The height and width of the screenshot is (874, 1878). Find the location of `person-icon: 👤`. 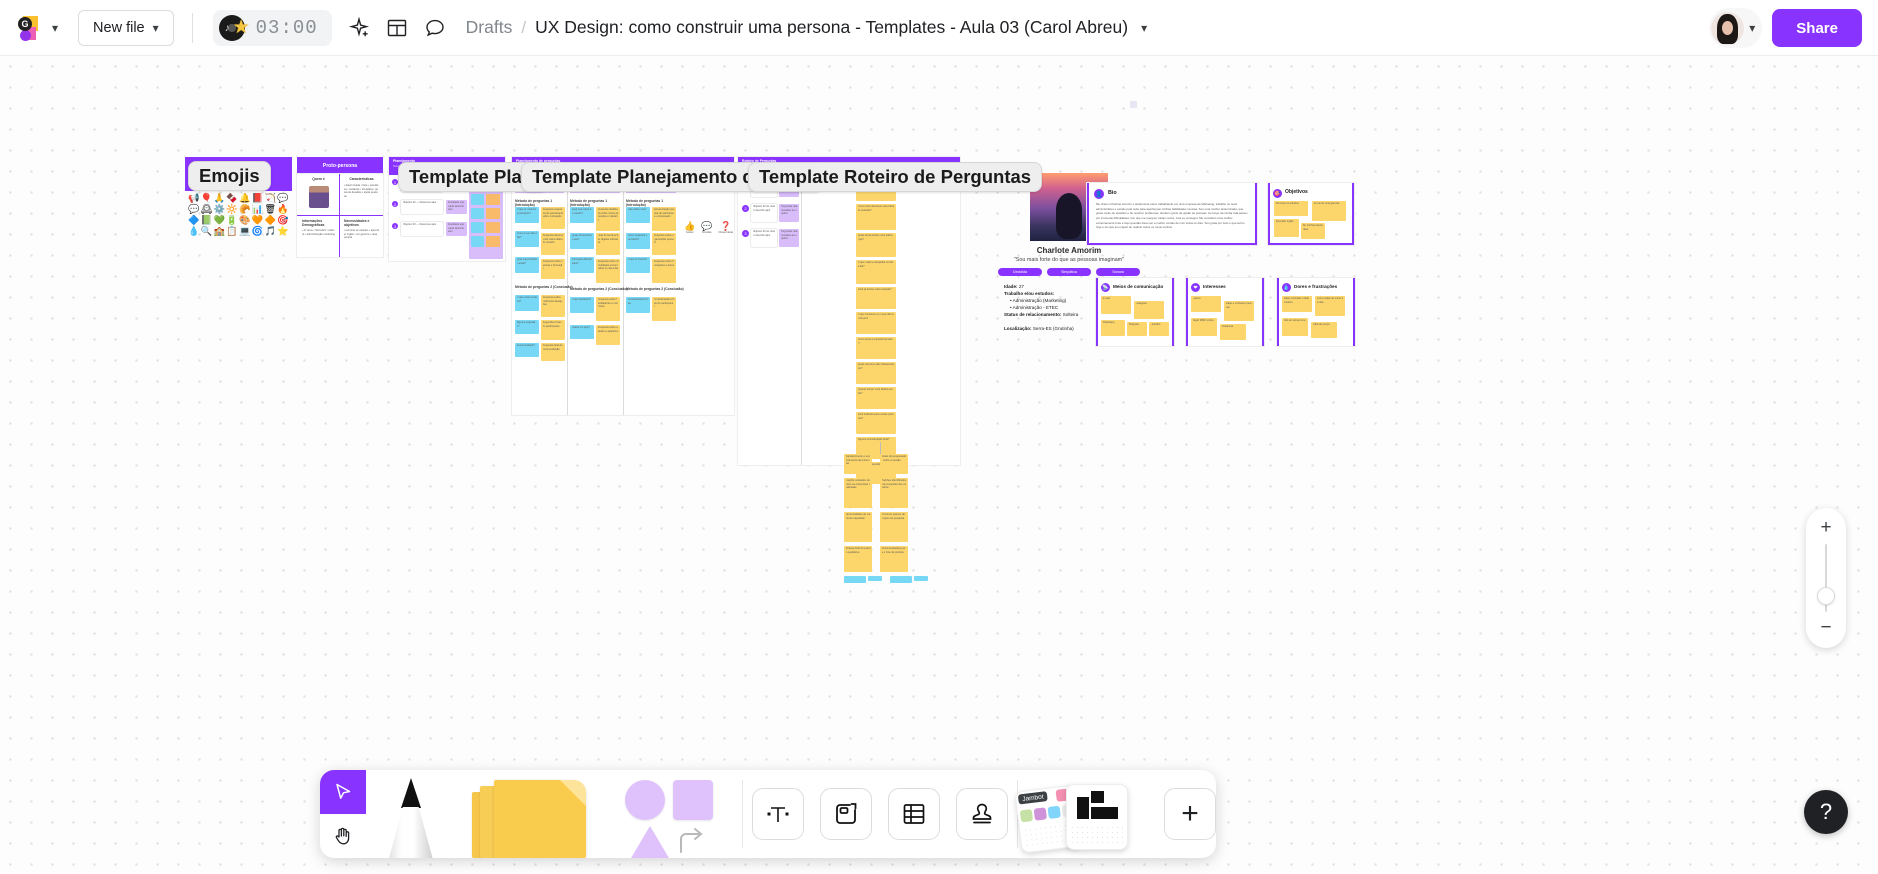

person-icon: 👤 is located at coordinates (1099, 194).